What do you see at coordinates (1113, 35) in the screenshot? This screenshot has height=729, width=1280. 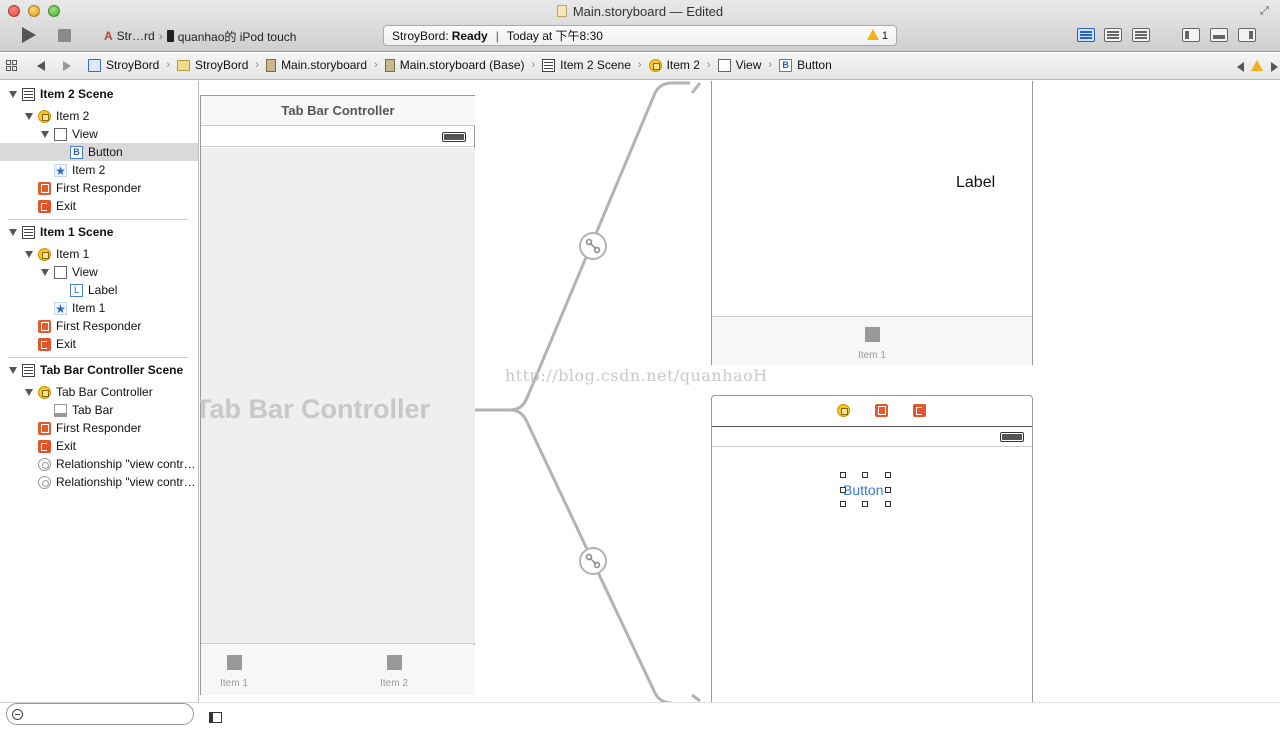 I see `assistant-editor-button` at bounding box center [1113, 35].